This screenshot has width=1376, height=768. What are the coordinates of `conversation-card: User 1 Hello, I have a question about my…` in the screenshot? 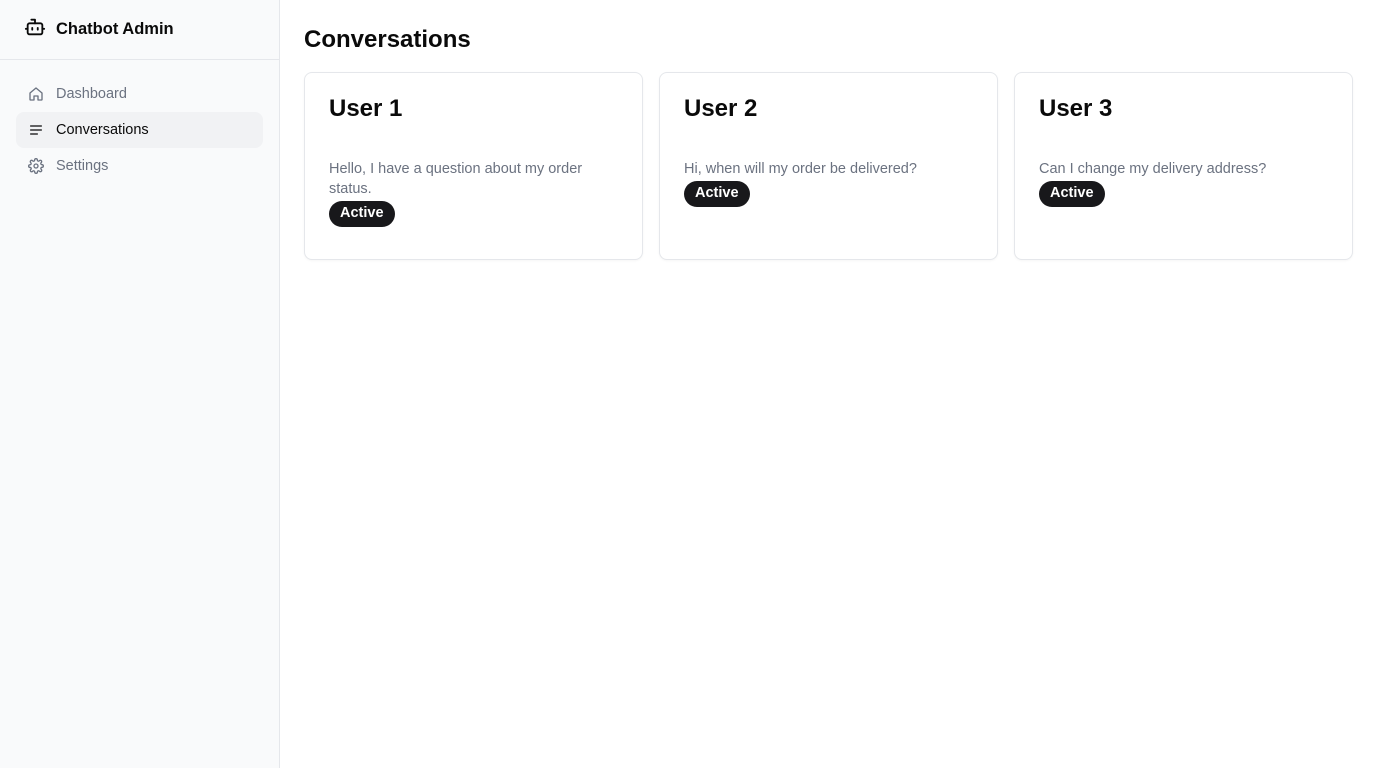 It's located at (473, 166).